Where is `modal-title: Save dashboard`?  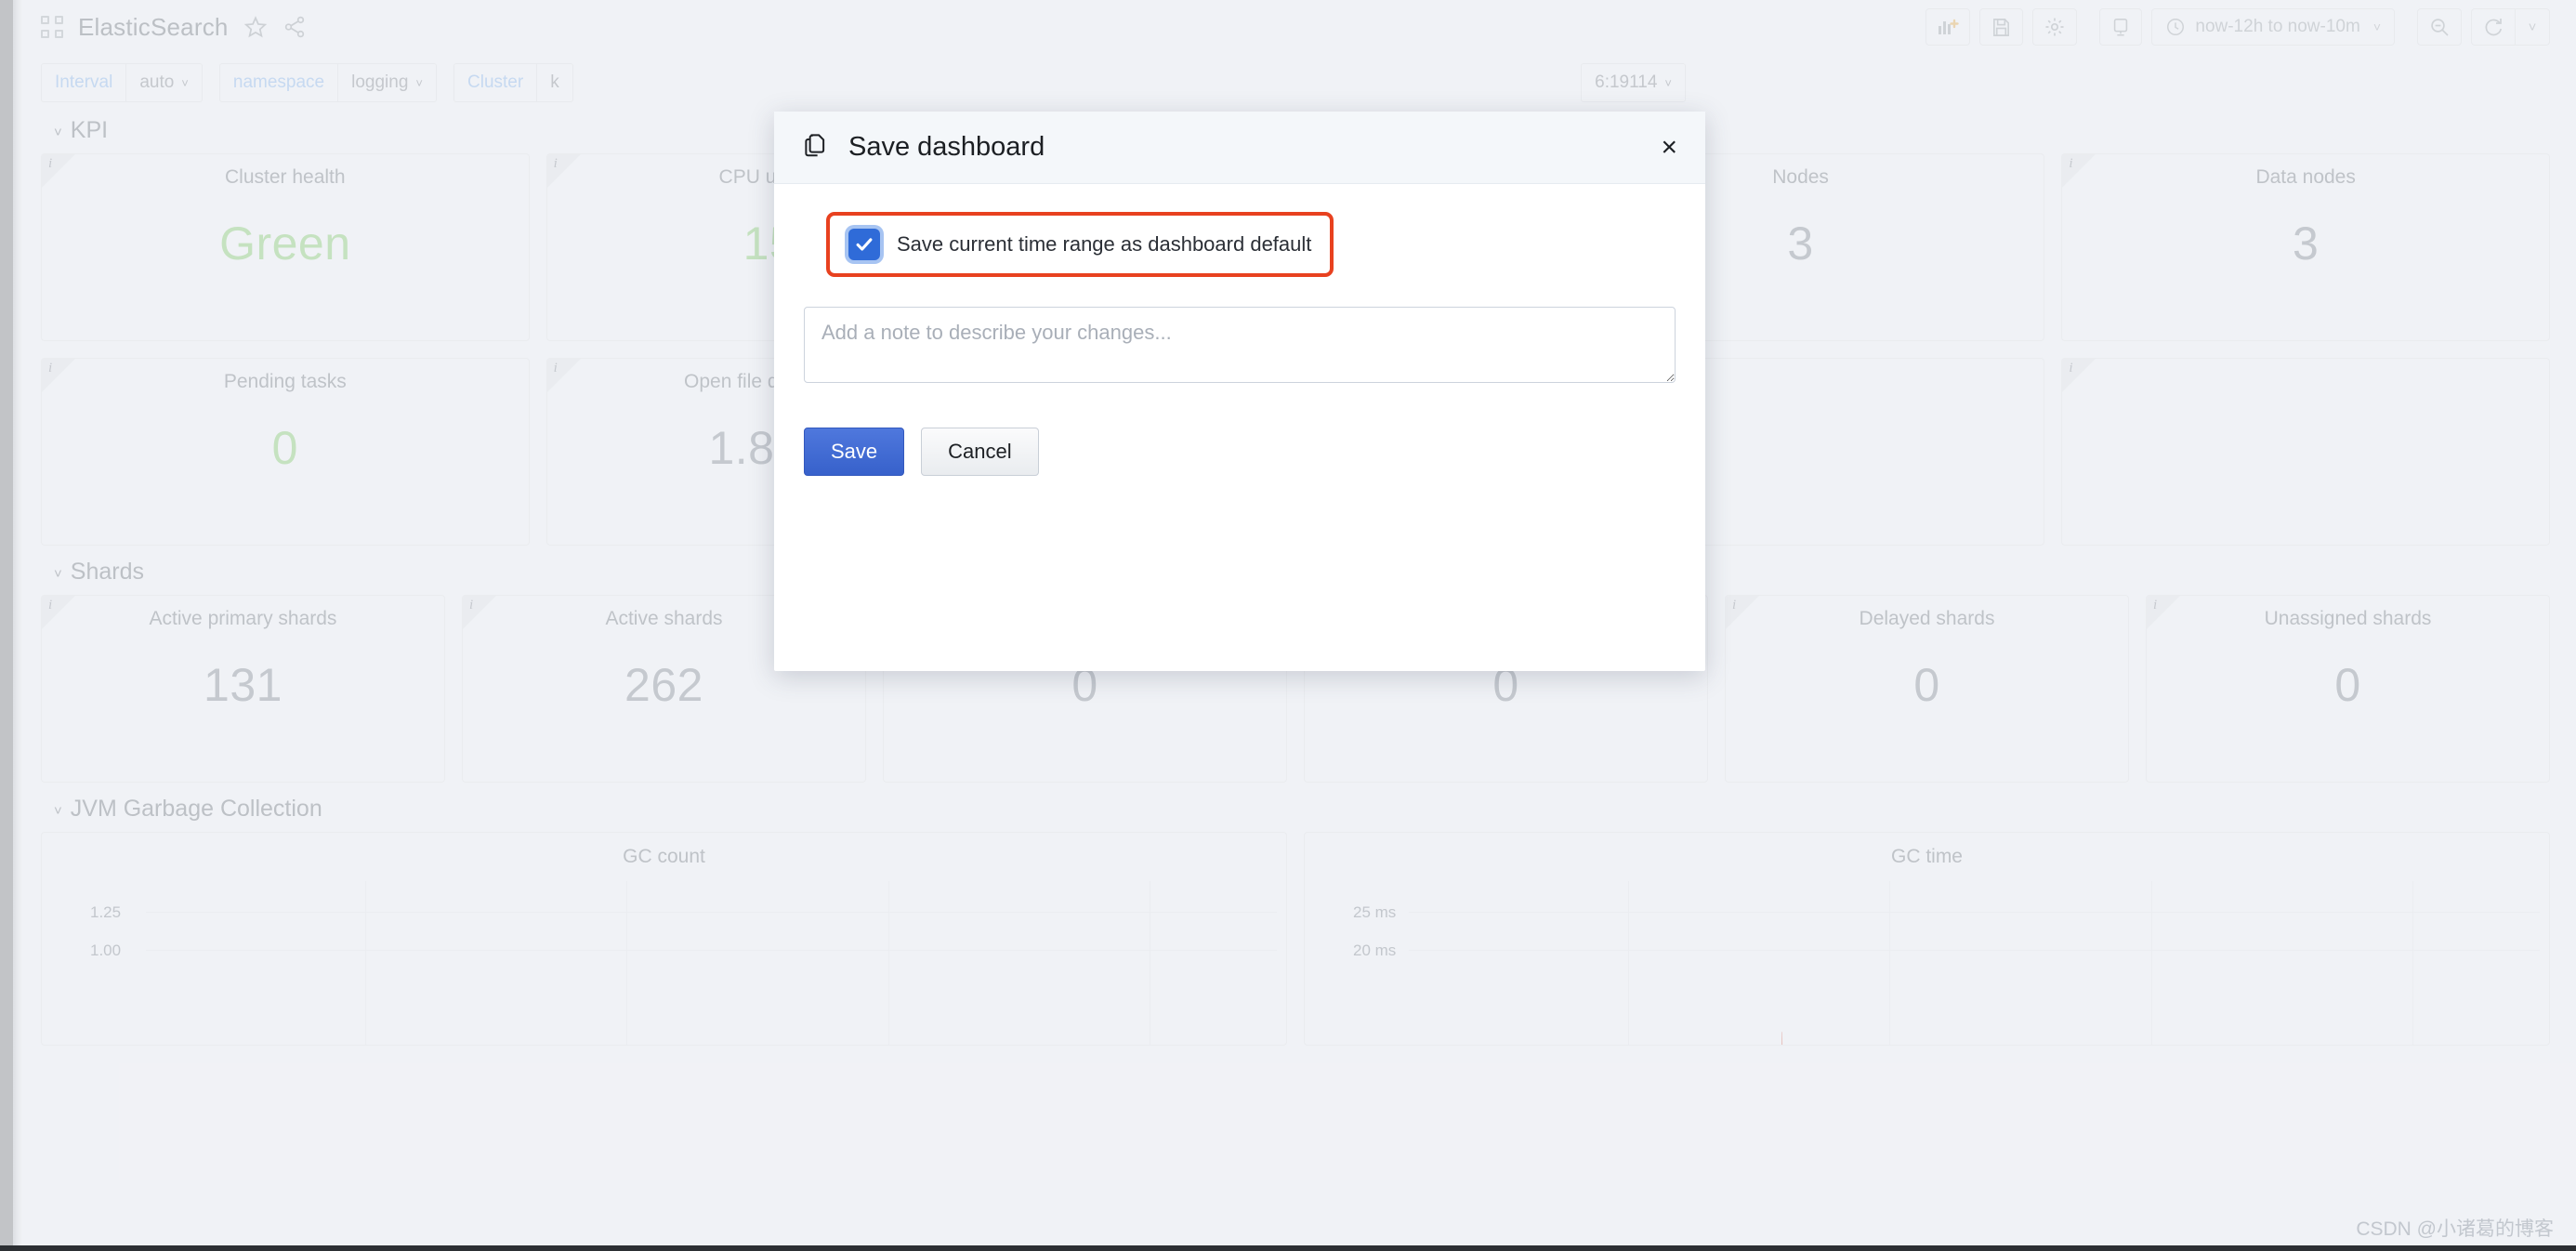
modal-title: Save dashboard is located at coordinates (946, 147).